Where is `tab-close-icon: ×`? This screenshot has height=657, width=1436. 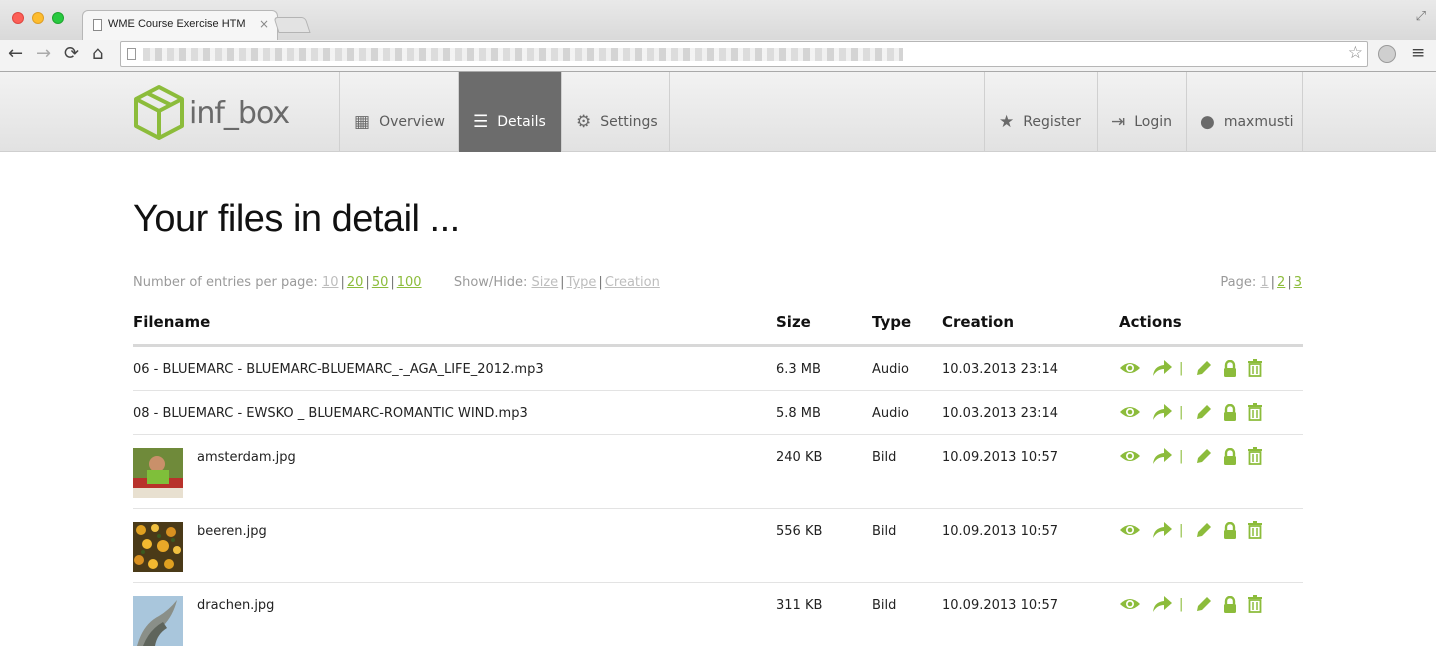
tab-close-icon: × is located at coordinates (264, 24).